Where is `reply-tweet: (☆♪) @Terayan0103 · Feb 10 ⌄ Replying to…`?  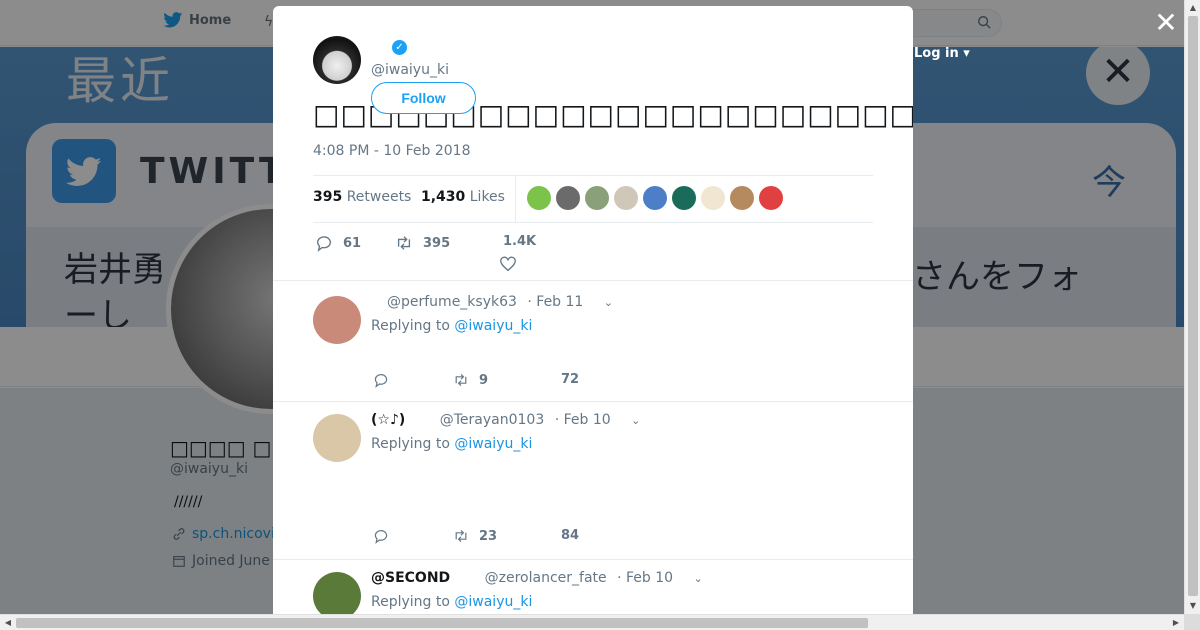
reply-tweet: (☆♪) @Terayan0103 · Feb 10 ⌄ Replying to… is located at coordinates (593, 481).